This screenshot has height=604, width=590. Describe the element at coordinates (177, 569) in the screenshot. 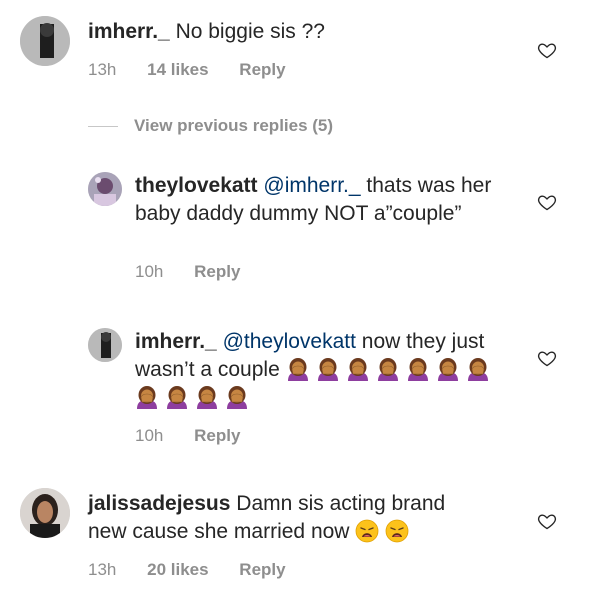

I see `comment-likes: 20 likes` at that location.